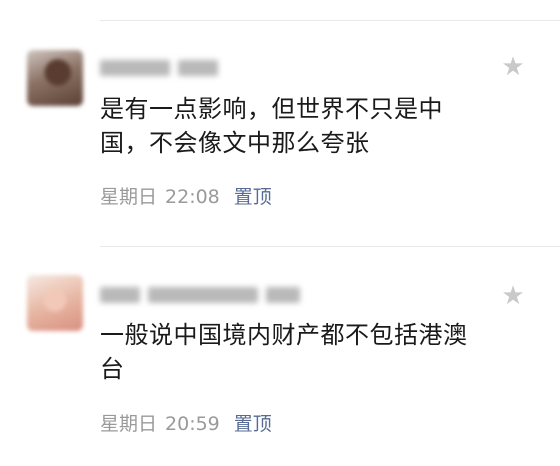 This screenshot has height=466, width=560. I want to click on comment-content: 一般说中国境内财产都不包括港澳台, so click(284, 352).